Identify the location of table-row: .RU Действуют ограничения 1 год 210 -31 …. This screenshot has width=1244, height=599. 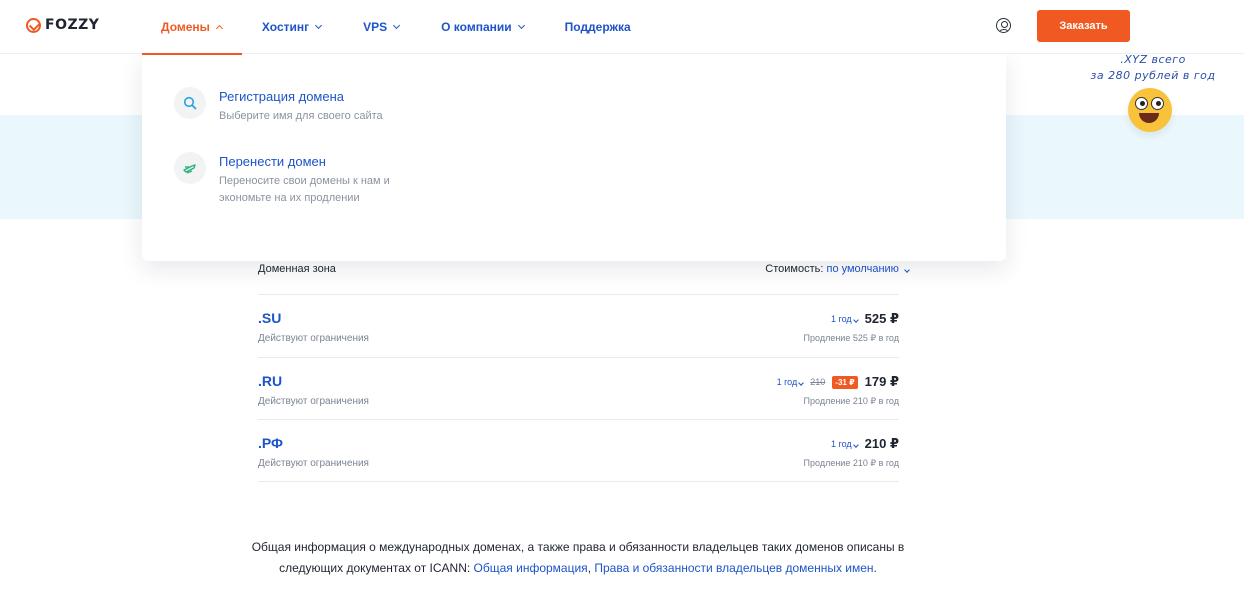
(578, 388).